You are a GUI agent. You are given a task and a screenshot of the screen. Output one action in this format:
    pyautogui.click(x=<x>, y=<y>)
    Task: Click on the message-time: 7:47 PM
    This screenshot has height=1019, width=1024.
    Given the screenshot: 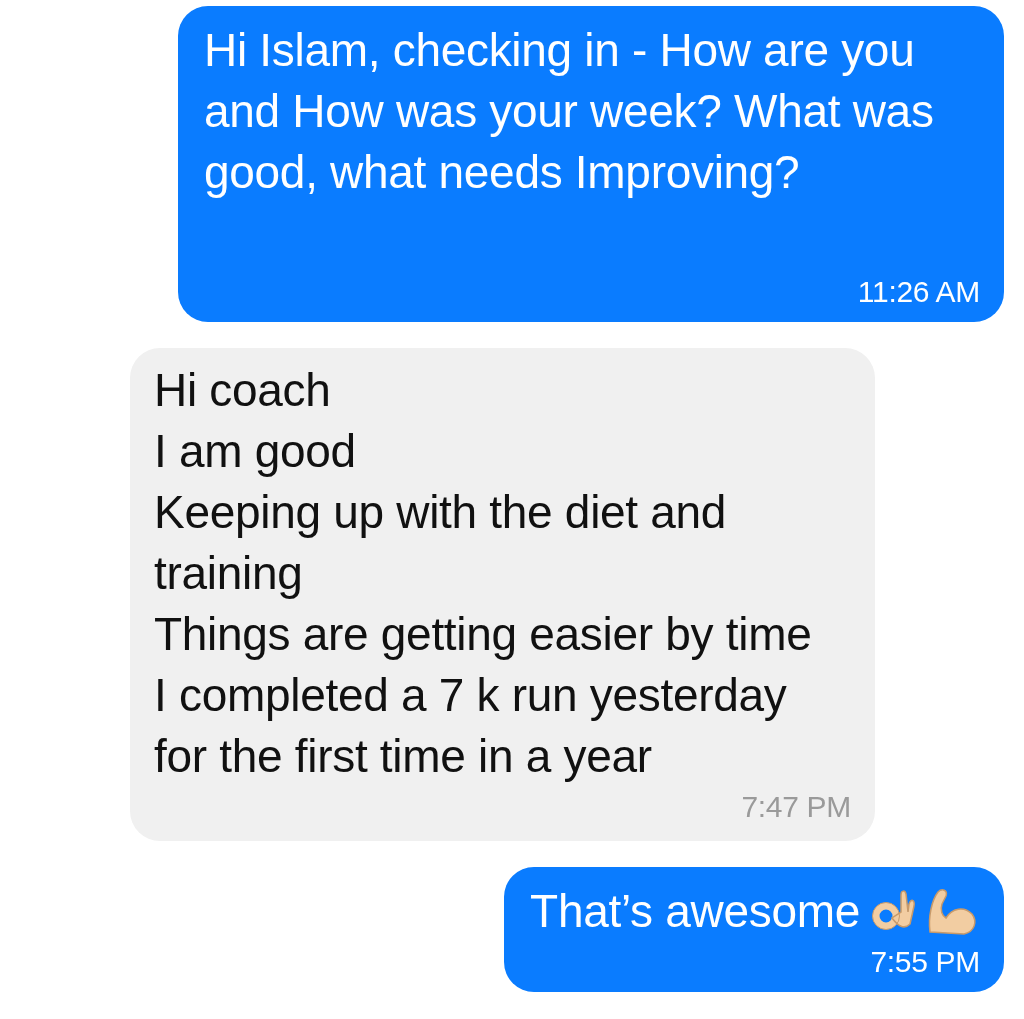 What is the action you would take?
    pyautogui.click(x=796, y=806)
    